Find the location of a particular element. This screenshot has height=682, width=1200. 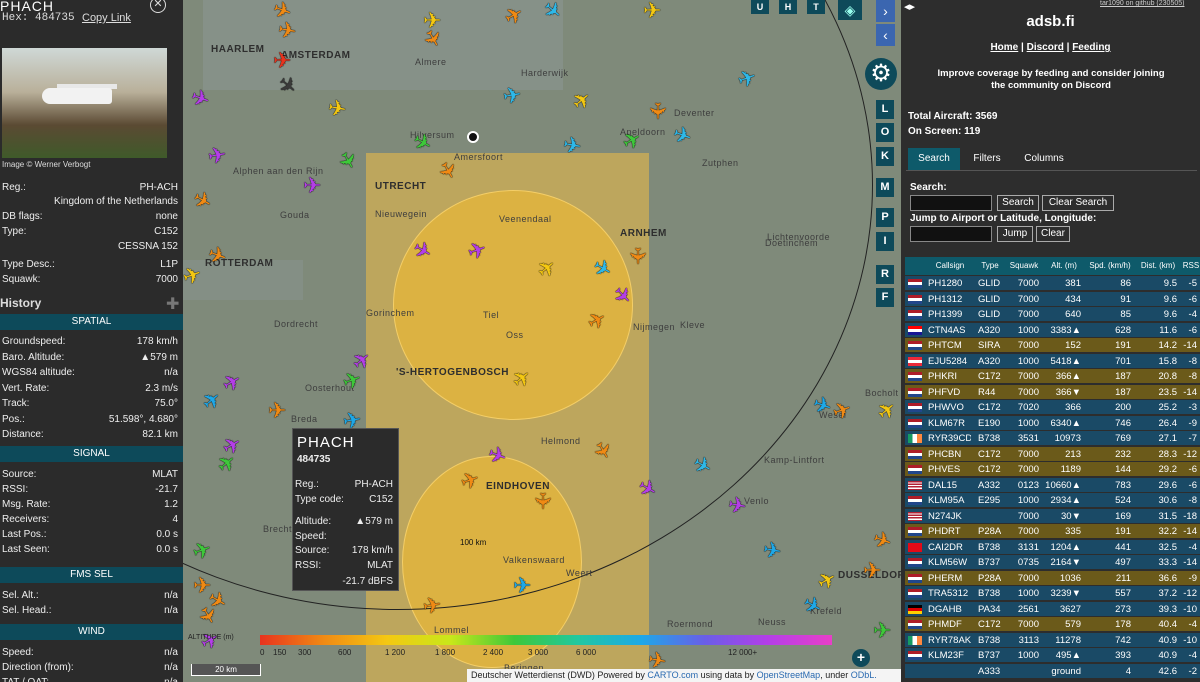

column-header: Spd. (km/h) is located at coordinates (1110, 266).